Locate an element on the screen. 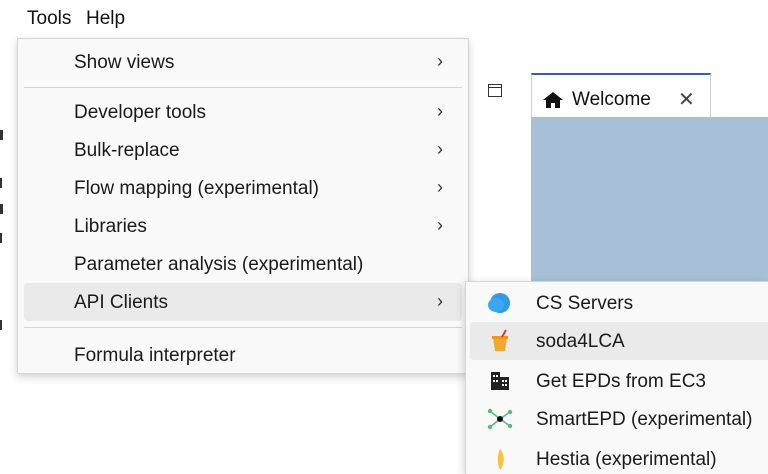 The image size is (768, 474). menu-item-developer-tools: Developer tools › is located at coordinates (243, 112).